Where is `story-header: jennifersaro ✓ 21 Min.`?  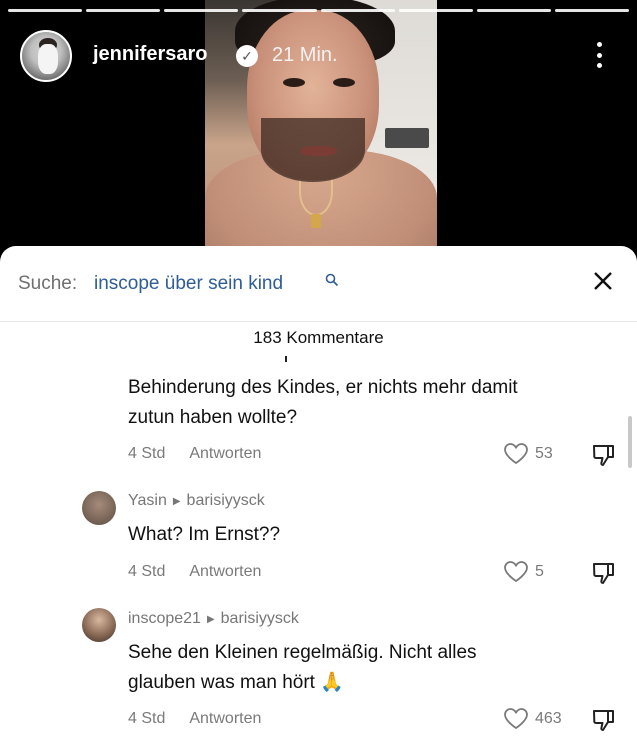 story-header: jennifersaro ✓ 21 Min. is located at coordinates (318, 56).